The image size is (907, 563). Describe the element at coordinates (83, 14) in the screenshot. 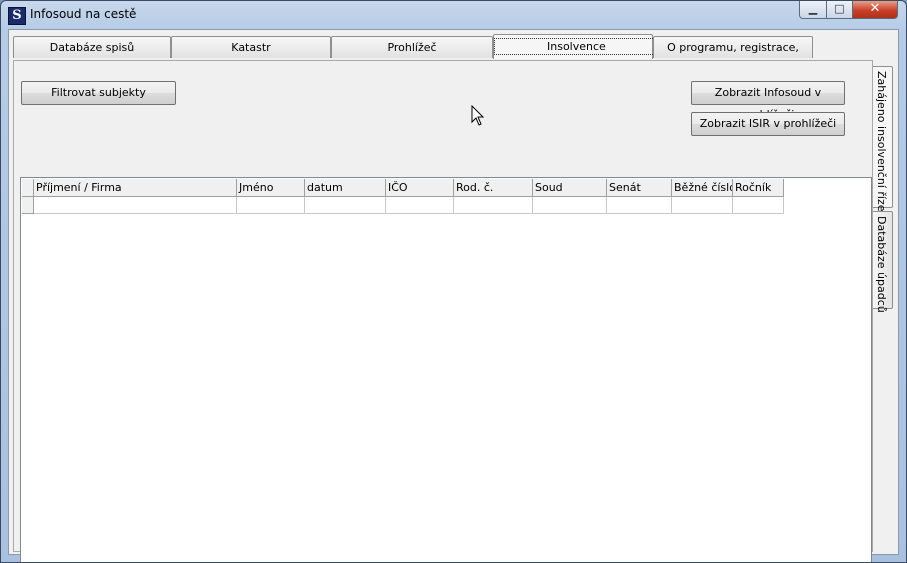

I see `window-title: Infosoud na cestě` at that location.